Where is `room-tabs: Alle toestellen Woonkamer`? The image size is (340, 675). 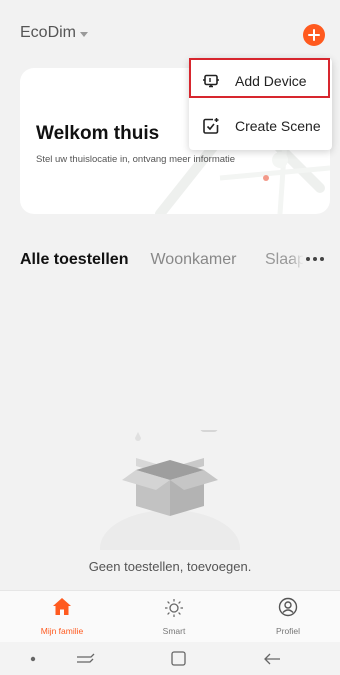 room-tabs: Alle toestellen Woonkamer is located at coordinates (128, 260).